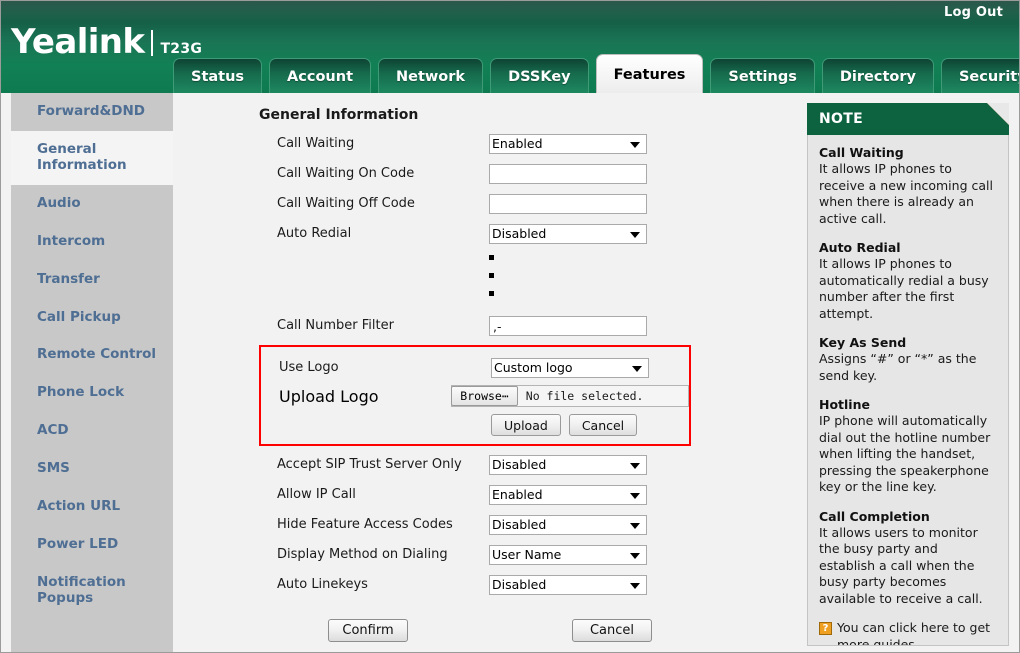 This screenshot has width=1020, height=653. I want to click on form-row-upload-logo: Upload Logo Browse⋯ No file selected., so click(475, 396).